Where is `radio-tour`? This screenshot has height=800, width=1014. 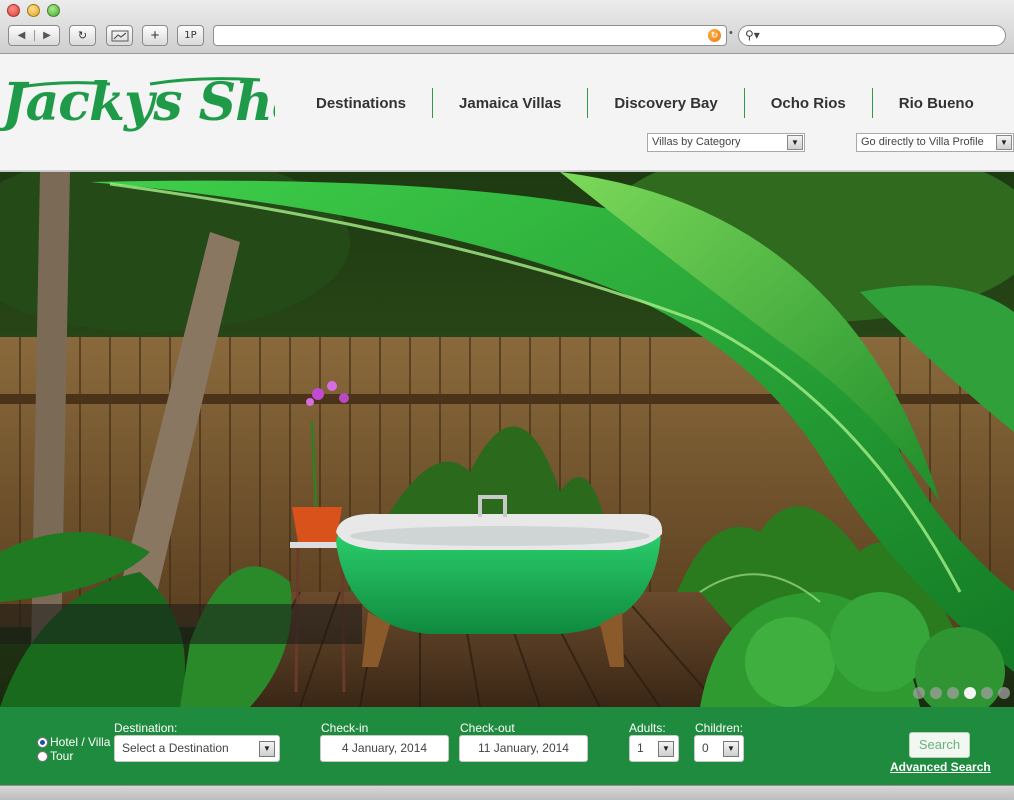
radio-tour is located at coordinates (42, 756).